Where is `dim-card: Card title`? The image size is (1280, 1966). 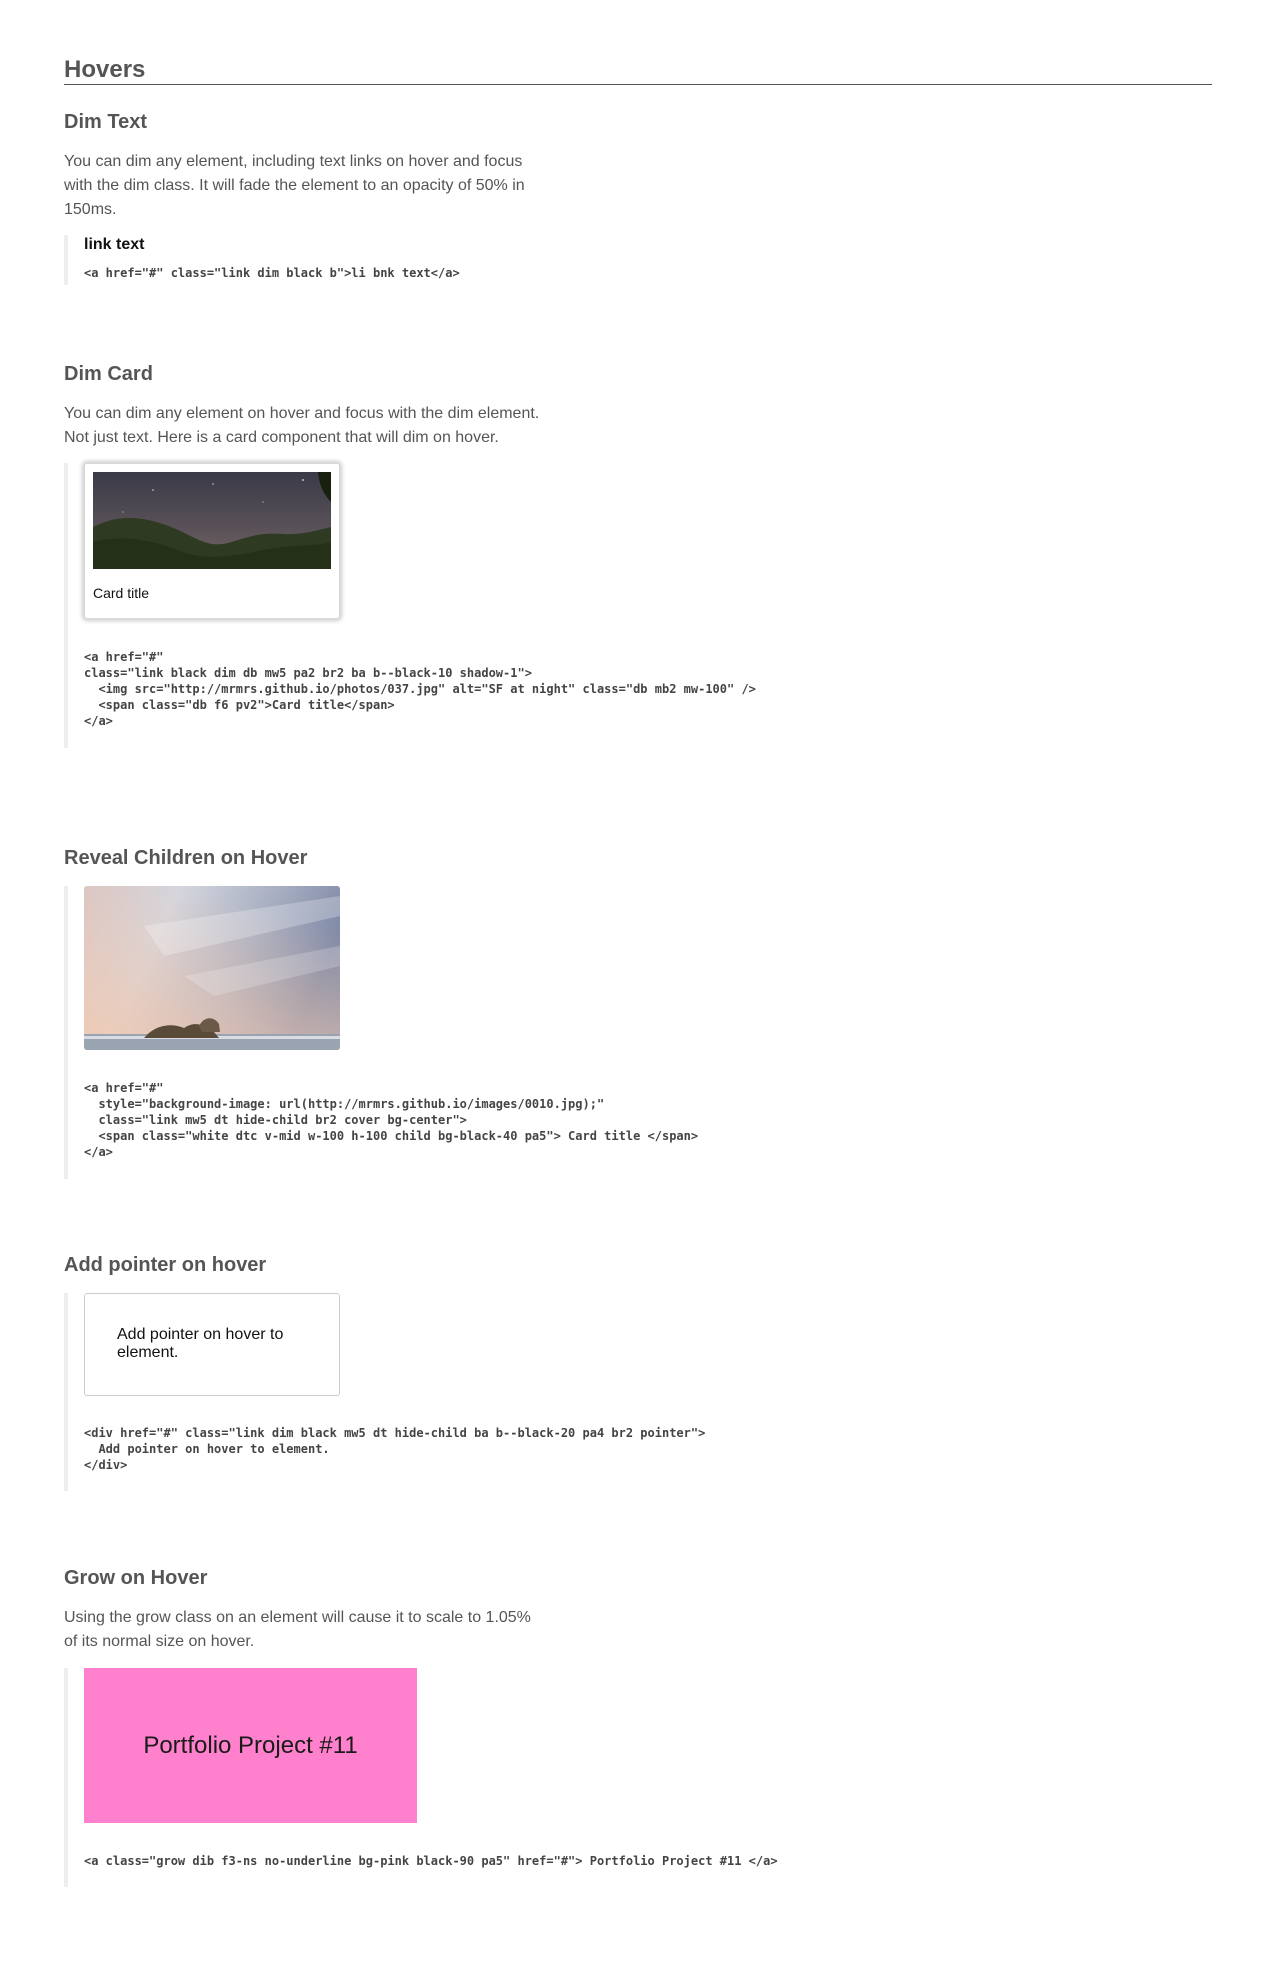
dim-card: Card title is located at coordinates (212, 541).